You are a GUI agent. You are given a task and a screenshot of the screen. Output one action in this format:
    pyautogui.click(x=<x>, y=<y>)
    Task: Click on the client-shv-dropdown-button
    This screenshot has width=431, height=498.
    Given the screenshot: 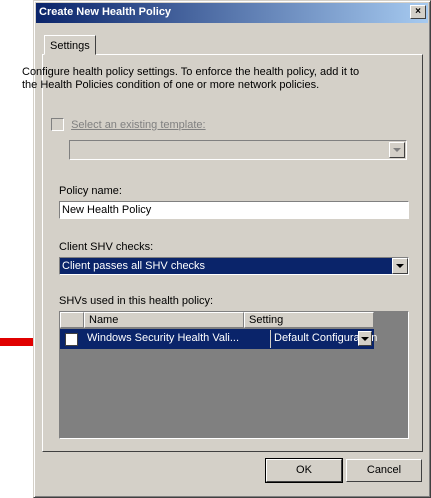 What is the action you would take?
    pyautogui.click(x=400, y=266)
    